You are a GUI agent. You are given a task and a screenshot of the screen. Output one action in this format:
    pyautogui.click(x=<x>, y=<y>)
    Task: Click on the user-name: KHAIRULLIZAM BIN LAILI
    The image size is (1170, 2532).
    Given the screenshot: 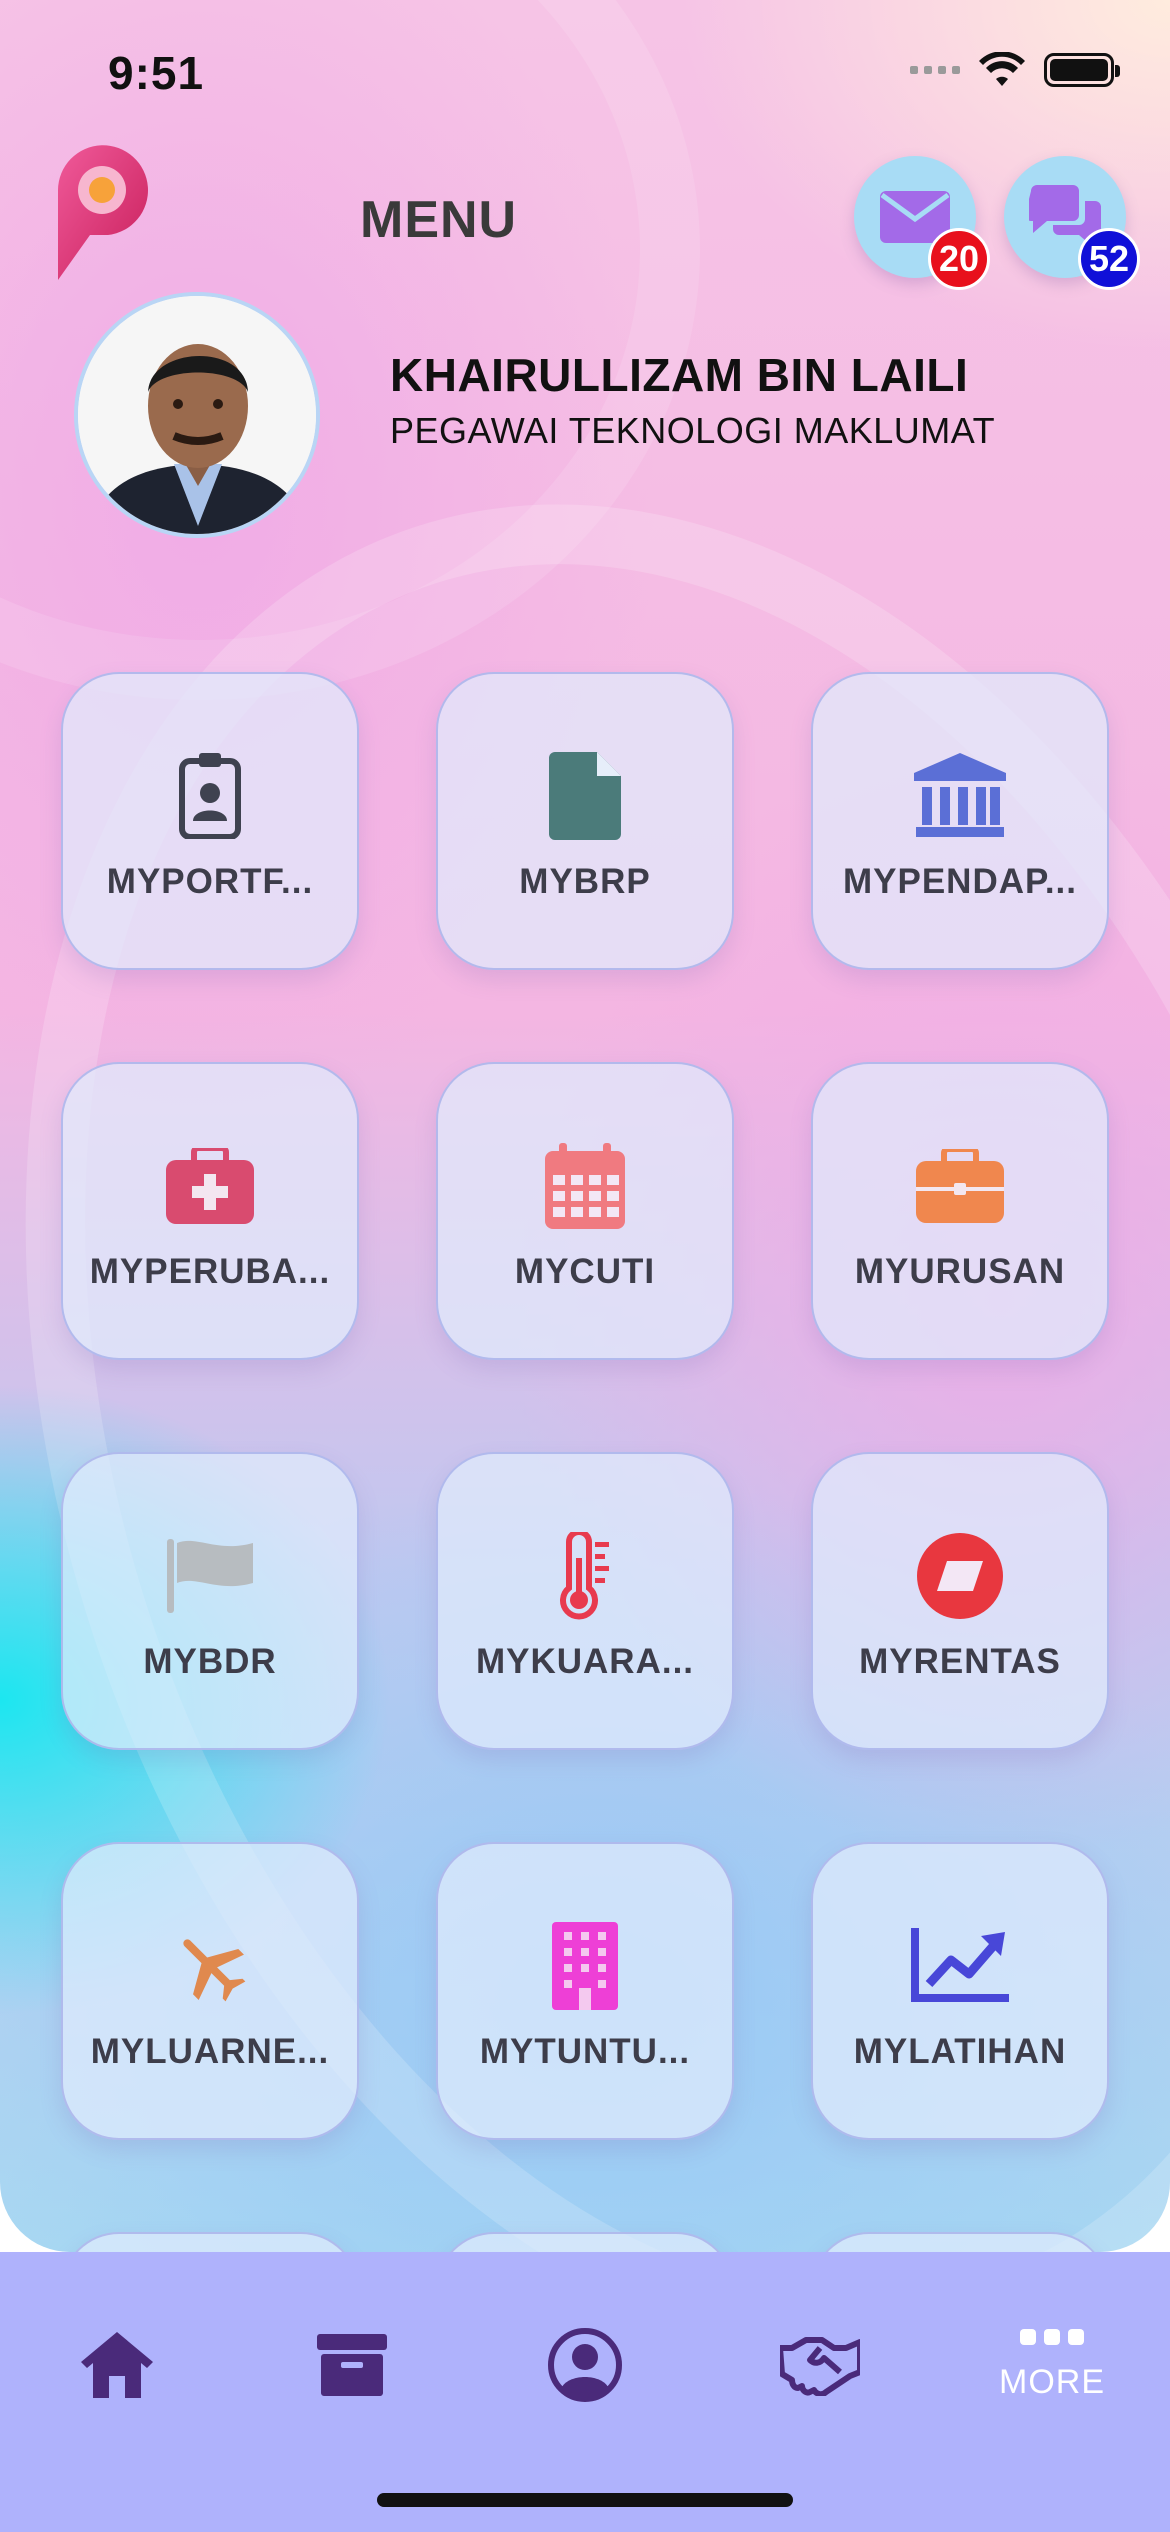 What is the action you would take?
    pyautogui.click(x=679, y=375)
    